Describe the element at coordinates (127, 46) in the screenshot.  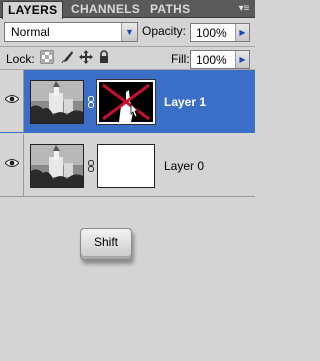
I see `divider` at that location.